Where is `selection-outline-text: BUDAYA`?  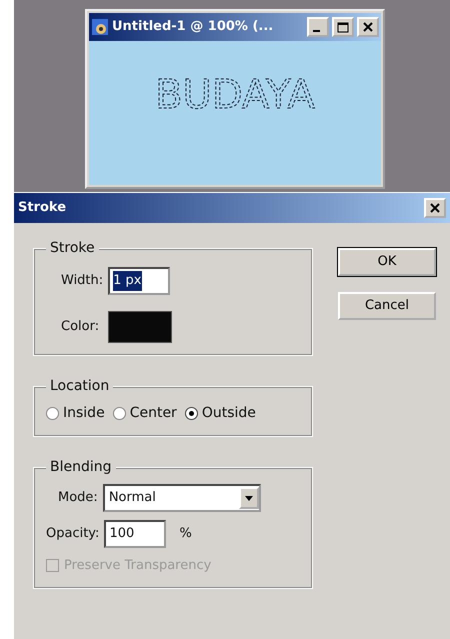
selection-outline-text: BUDAYA is located at coordinates (235, 95).